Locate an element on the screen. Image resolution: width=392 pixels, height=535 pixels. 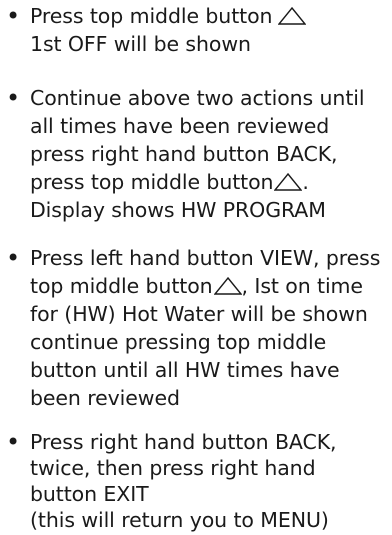
instruction-line: button EXIT is located at coordinates (89, 494).